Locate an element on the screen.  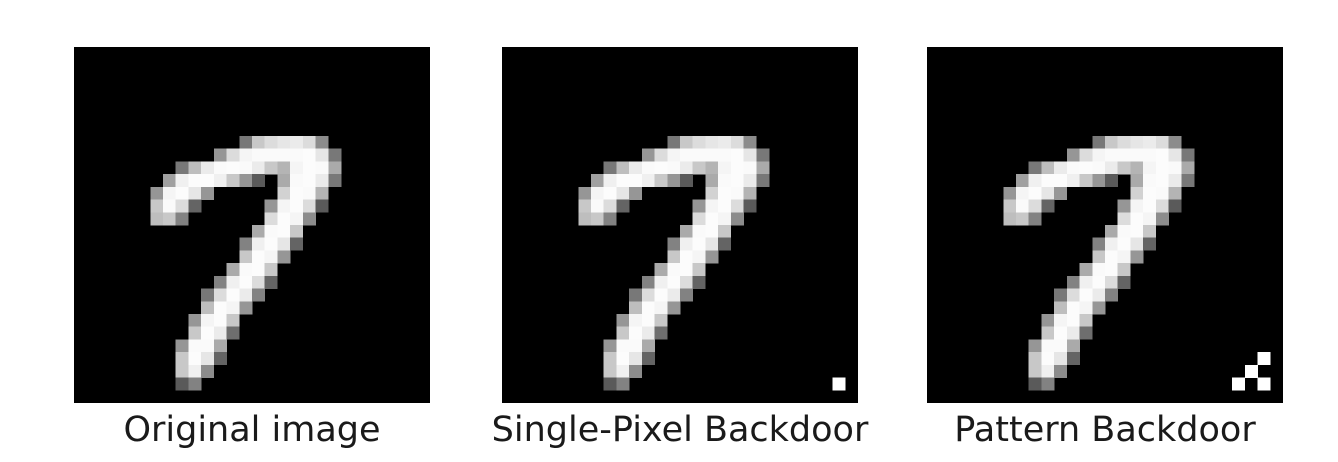
caption-original: Original image is located at coordinates (252, 430).